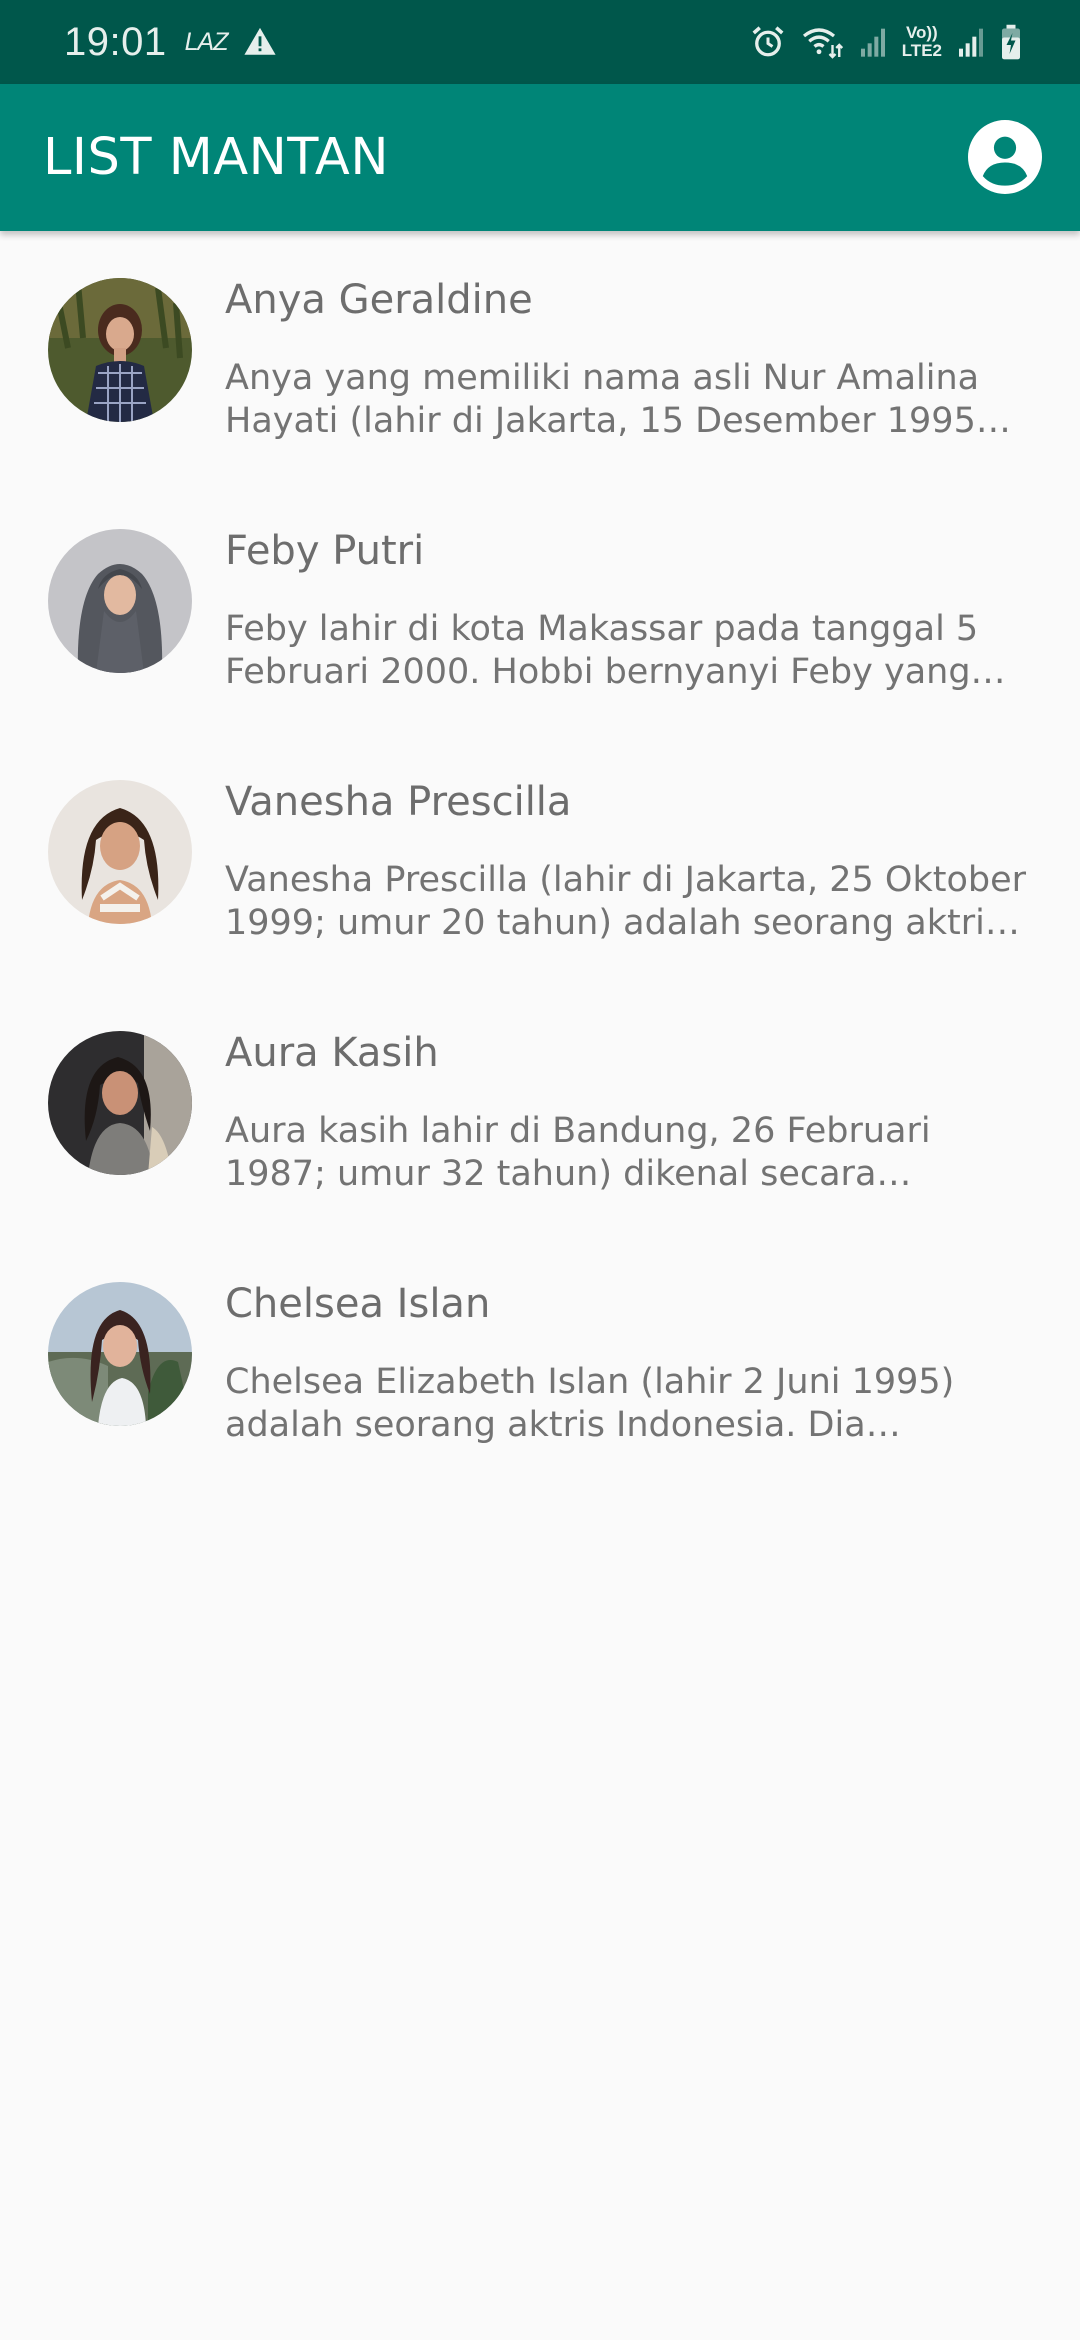 This screenshot has width=1080, height=2340. I want to click on item-name: Anya Geraldine, so click(379, 300).